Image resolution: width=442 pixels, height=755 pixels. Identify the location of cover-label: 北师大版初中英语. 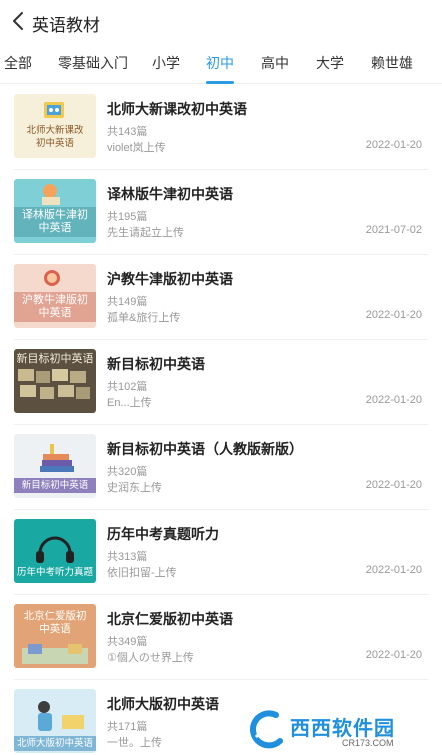
(55, 743).